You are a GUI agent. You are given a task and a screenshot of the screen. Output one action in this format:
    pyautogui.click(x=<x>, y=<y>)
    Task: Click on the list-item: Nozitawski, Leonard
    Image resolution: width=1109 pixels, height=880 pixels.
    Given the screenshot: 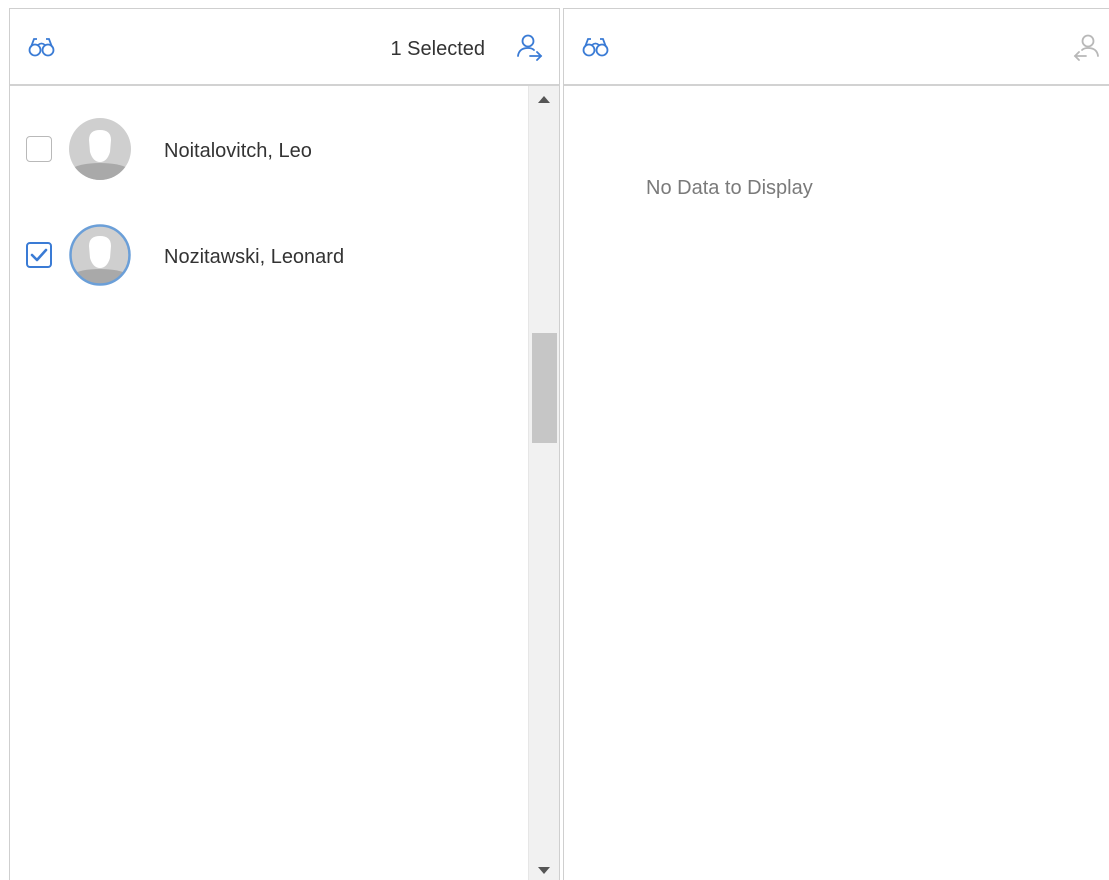 What is the action you would take?
    pyautogui.click(x=269, y=263)
    